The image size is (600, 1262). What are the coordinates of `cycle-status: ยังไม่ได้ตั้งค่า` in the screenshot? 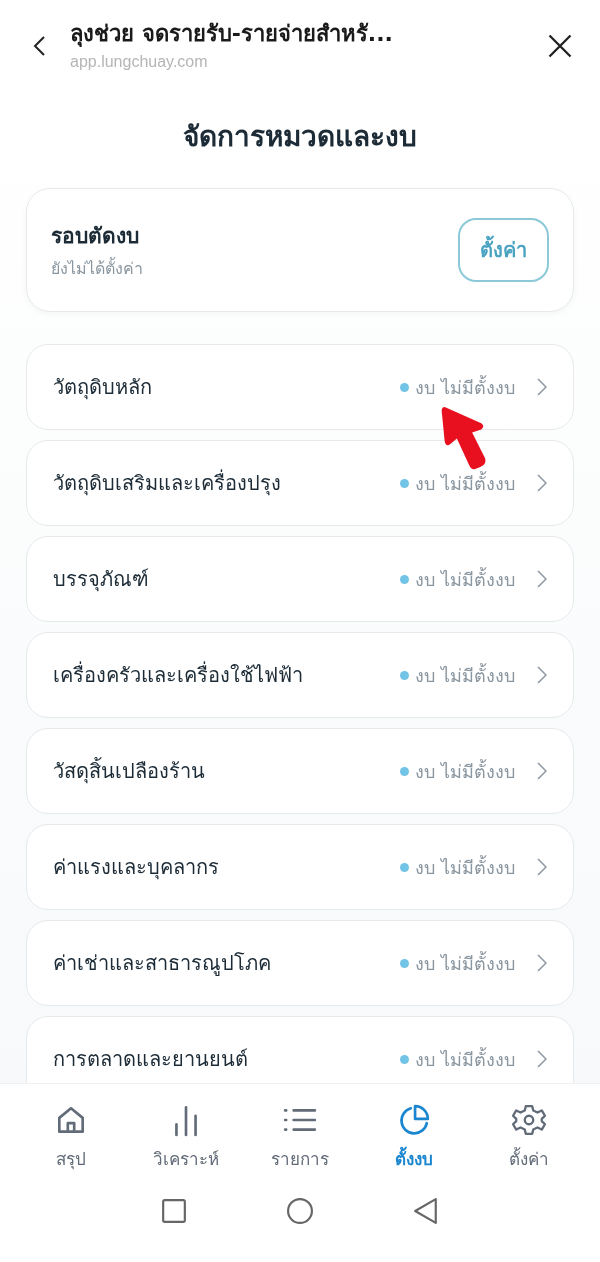 It's located at (97, 268).